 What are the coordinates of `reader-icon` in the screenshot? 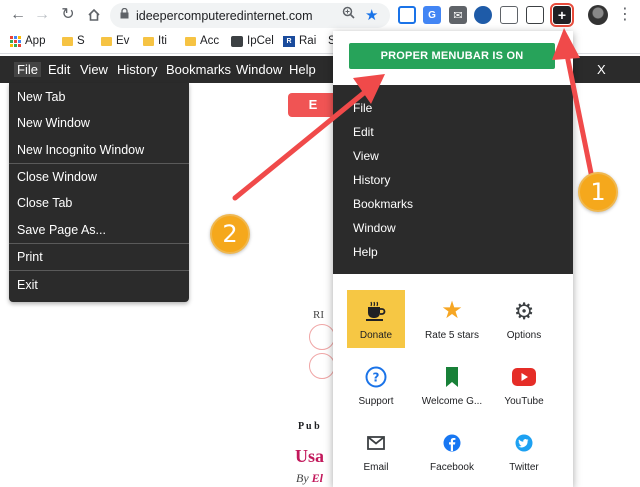 It's located at (509, 15).